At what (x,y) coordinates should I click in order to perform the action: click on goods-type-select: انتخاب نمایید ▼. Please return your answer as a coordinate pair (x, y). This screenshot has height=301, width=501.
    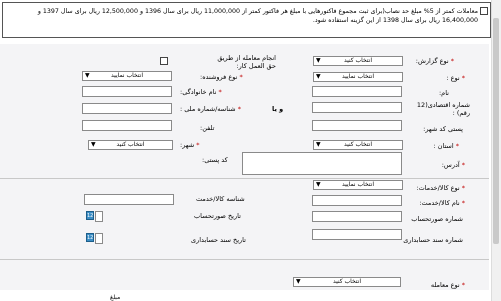
    Looking at the image, I should click on (358, 185).